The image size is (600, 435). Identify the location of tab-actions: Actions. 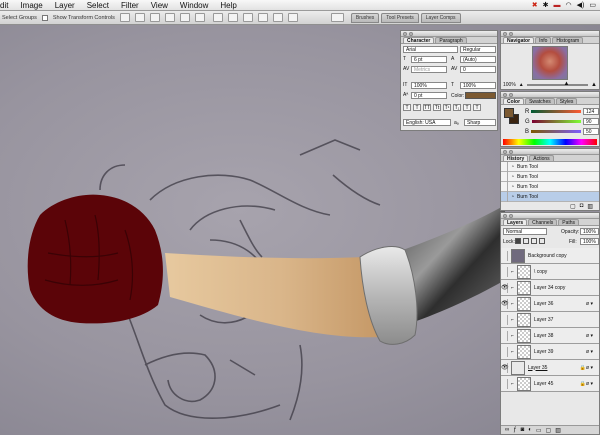
(541, 158).